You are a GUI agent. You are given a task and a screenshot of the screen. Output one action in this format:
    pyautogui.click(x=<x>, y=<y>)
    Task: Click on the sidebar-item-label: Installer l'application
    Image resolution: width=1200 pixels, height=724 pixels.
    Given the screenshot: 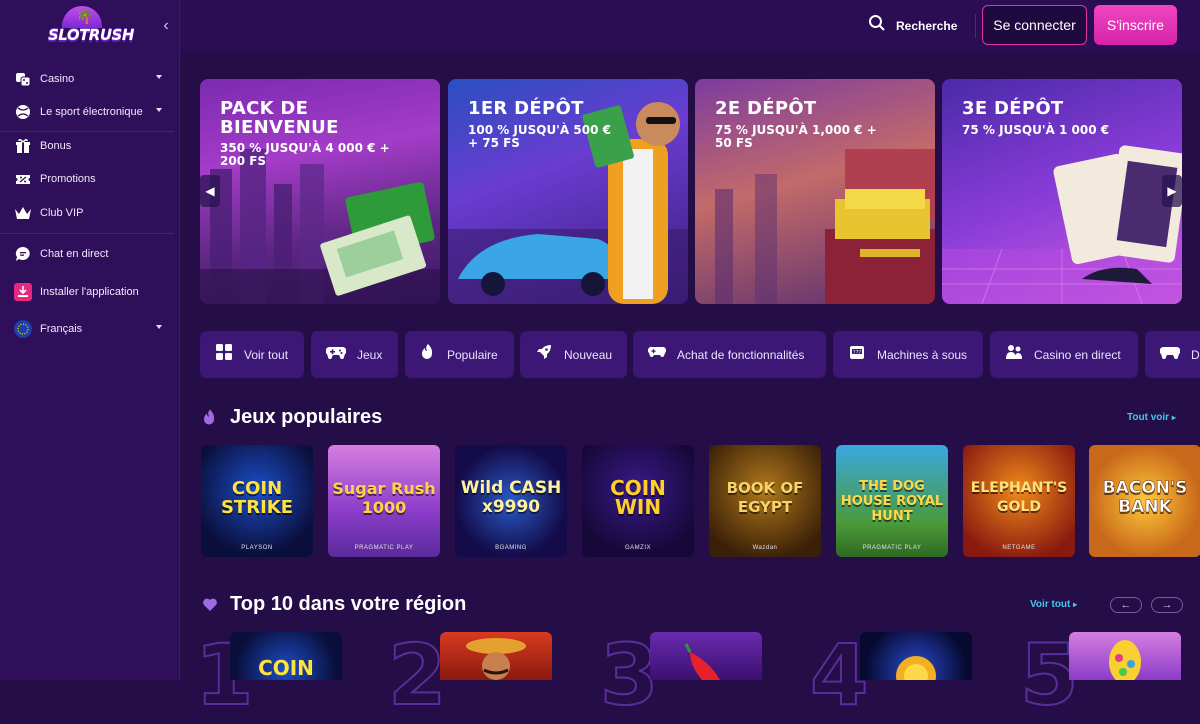 What is the action you would take?
    pyautogui.click(x=89, y=292)
    